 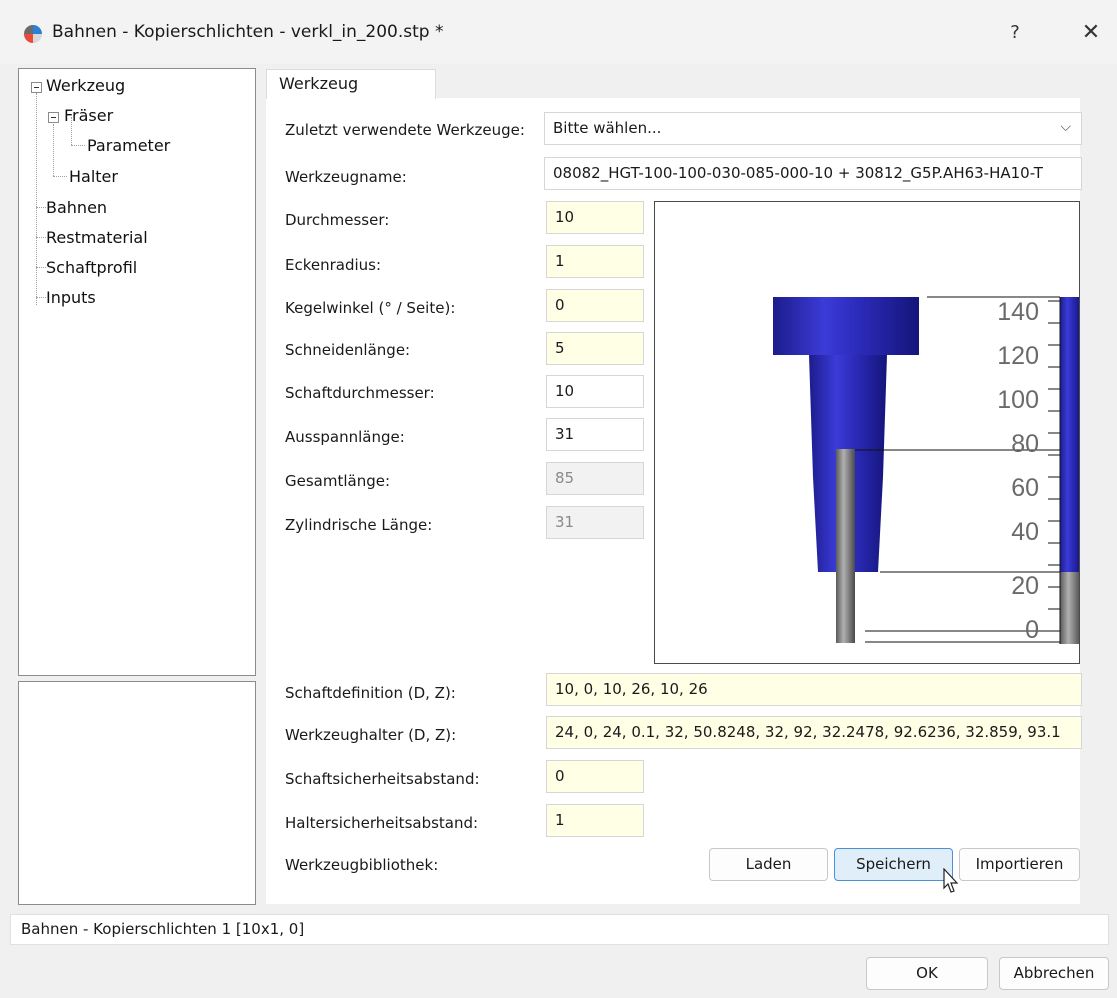 I want to click on diameter-label: Durchmesser:, so click(x=337, y=220).